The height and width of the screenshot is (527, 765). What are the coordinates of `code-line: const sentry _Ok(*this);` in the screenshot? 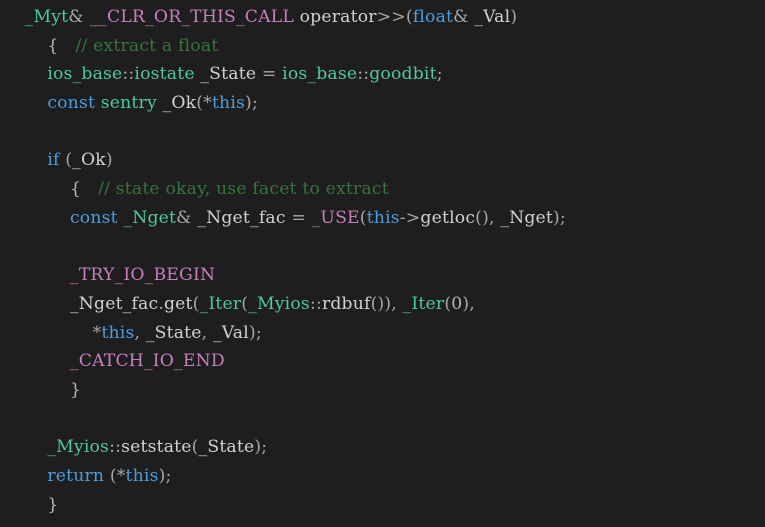 It's located at (382, 103).